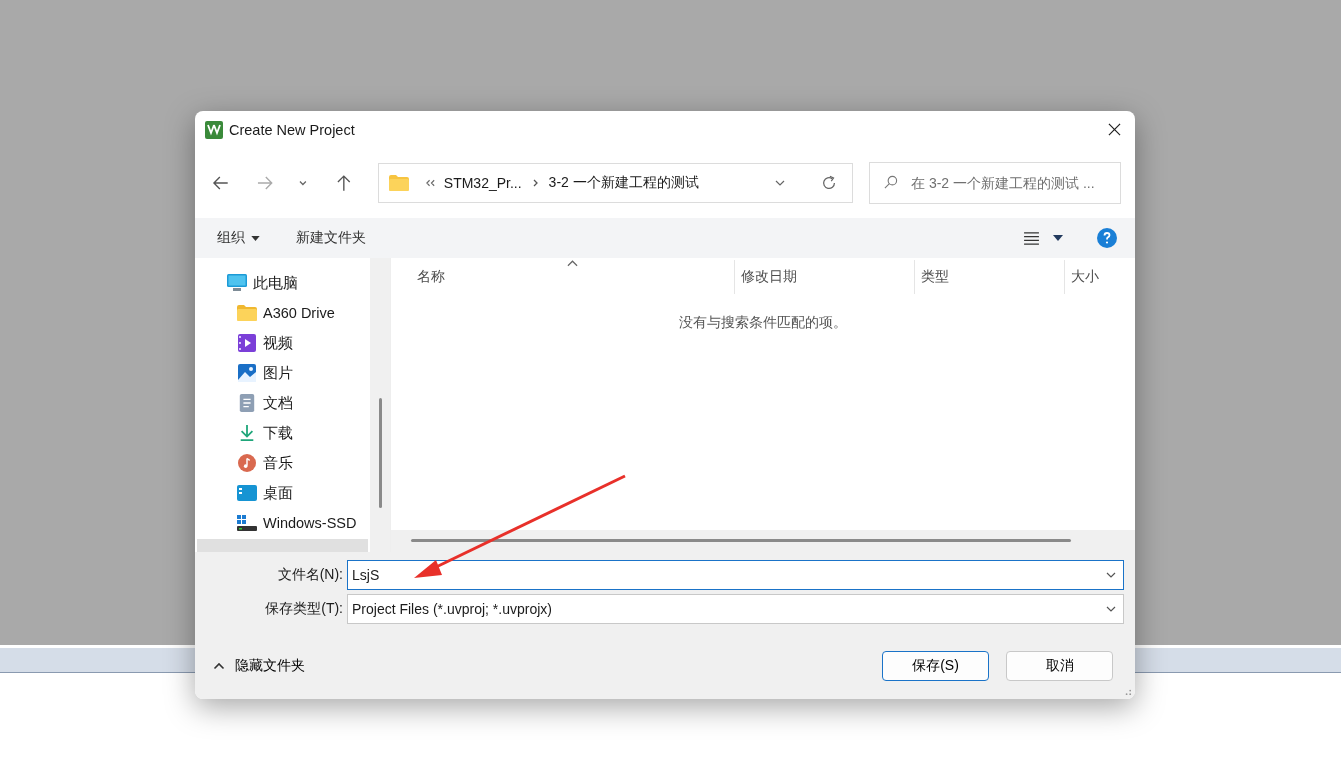 The image size is (1341, 769). What do you see at coordinates (825, 277) in the screenshot?
I see `column-header: 修改日期` at bounding box center [825, 277].